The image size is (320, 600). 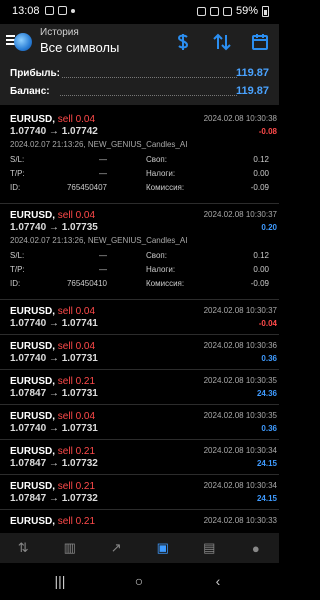 I want to click on tab-news: ▤, so click(x=209, y=548).